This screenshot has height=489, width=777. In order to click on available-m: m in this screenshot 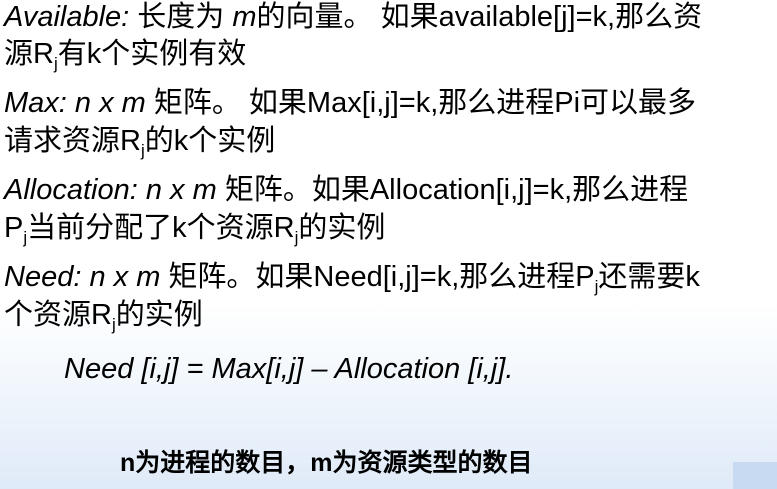, I will do `click(244, 17)`.